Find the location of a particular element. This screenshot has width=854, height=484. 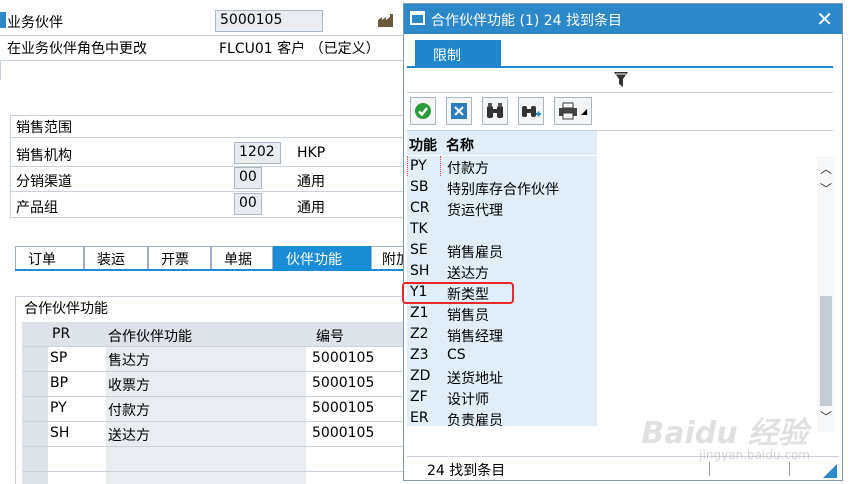

table-cell-function: 售达方 is located at coordinates (129, 361).